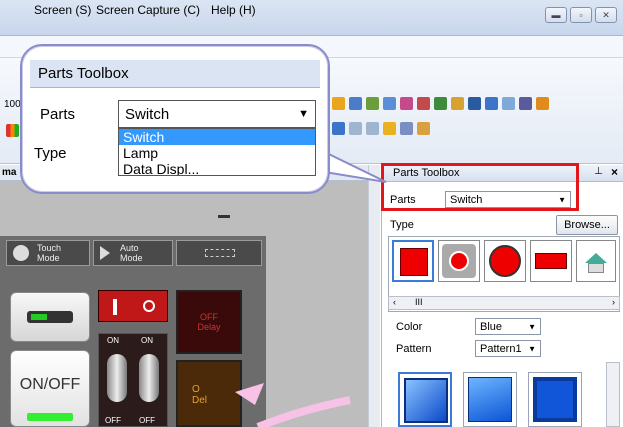 This screenshot has width=623, height=427. Describe the element at coordinates (217, 137) in the screenshot. I see `dropdown-option-switch: Switch` at that location.